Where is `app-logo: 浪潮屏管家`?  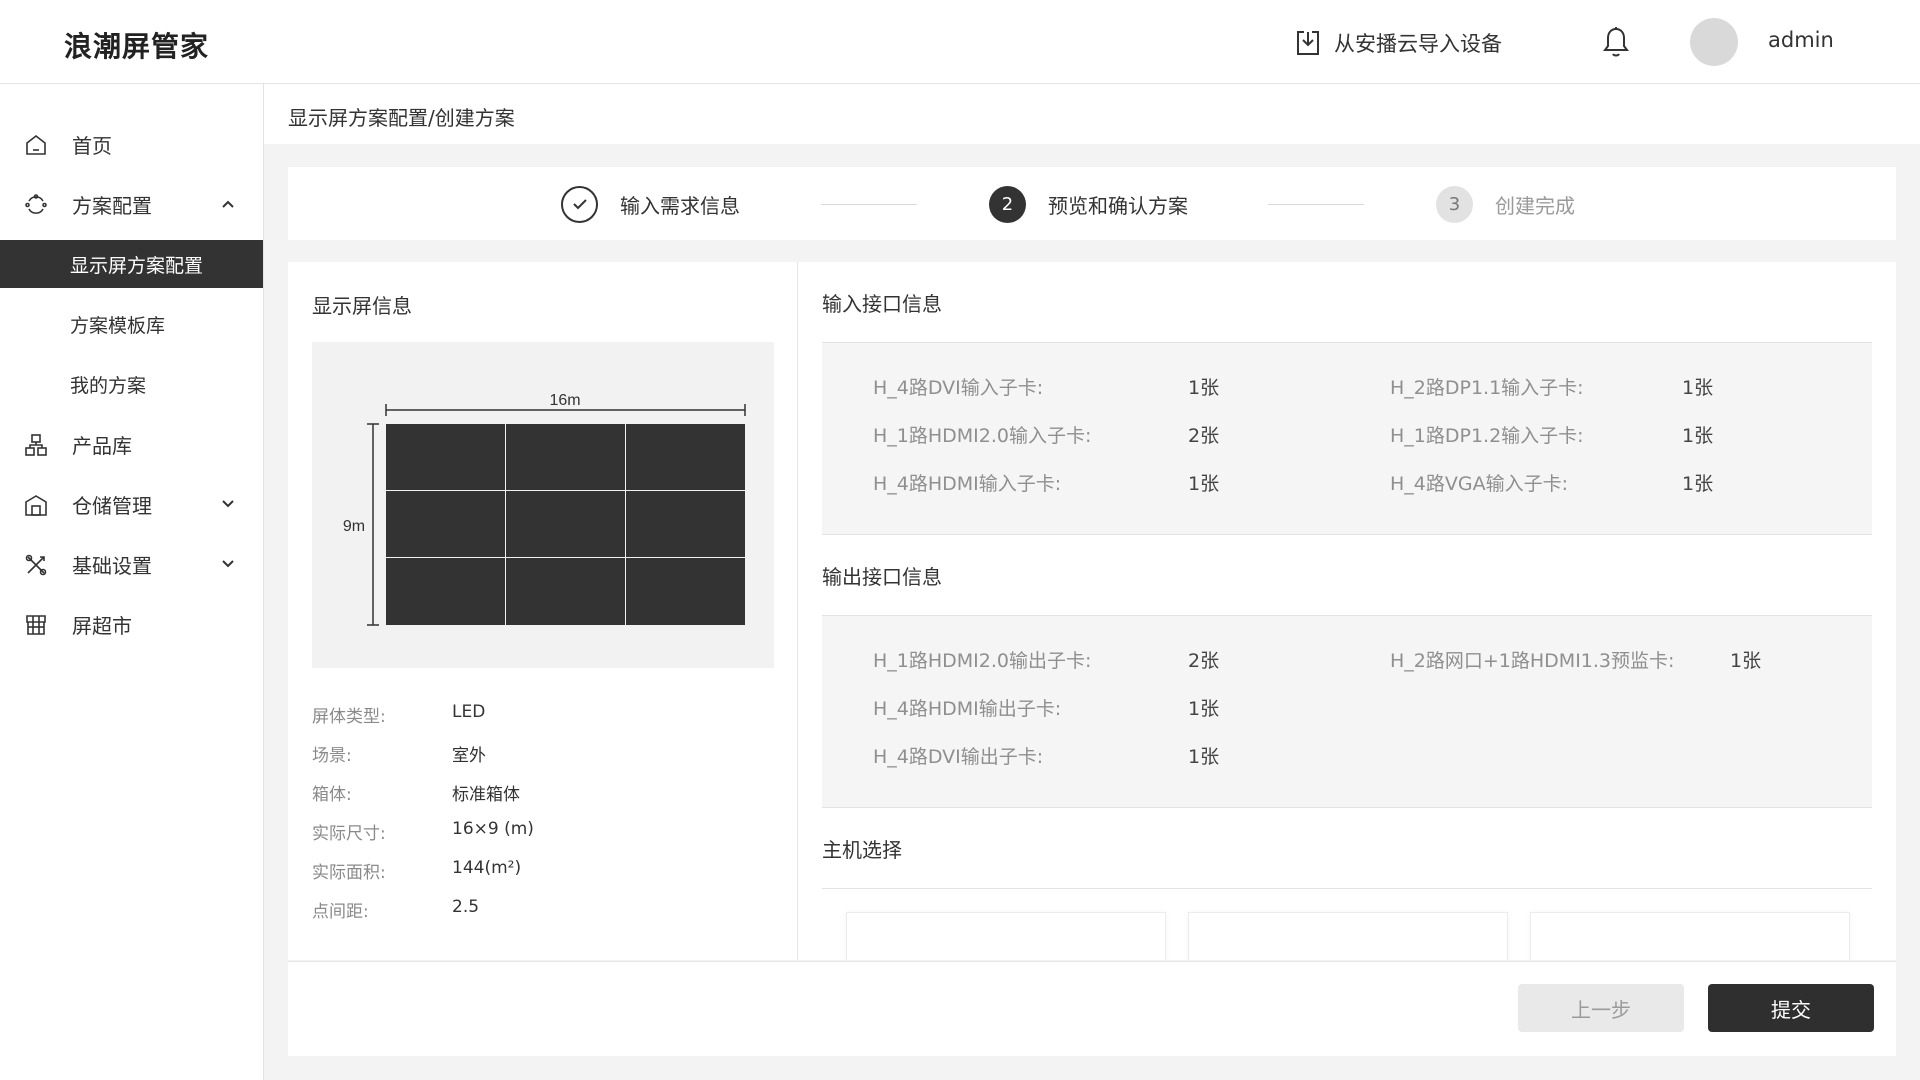 app-logo: 浪潮屏管家 is located at coordinates (137, 46).